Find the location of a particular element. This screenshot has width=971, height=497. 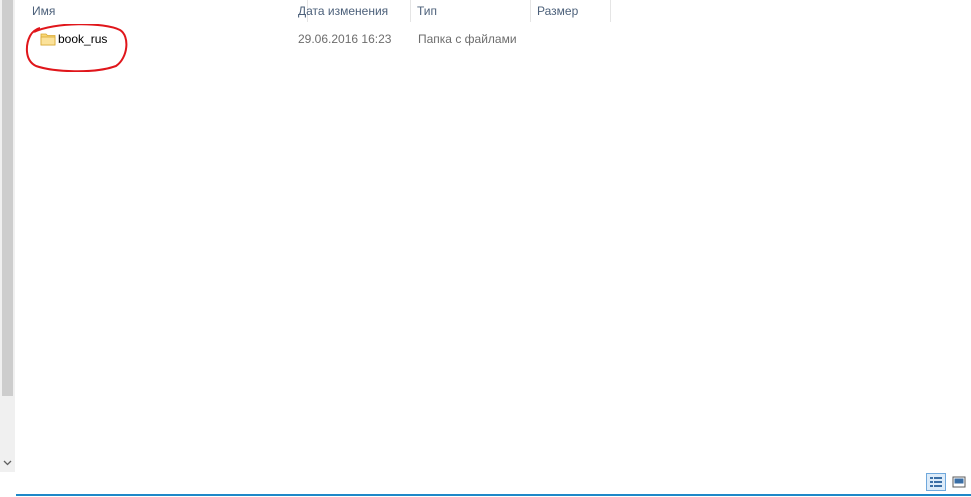

file-modified-date: 29.06.2016 16:23 is located at coordinates (345, 39).